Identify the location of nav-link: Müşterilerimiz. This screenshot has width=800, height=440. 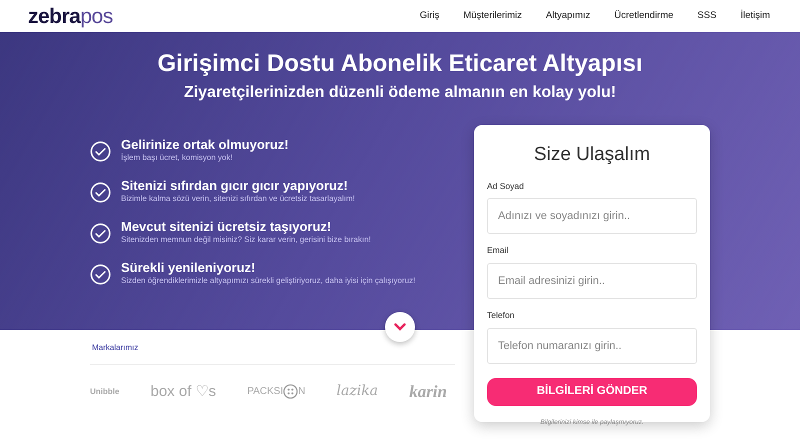
(492, 16).